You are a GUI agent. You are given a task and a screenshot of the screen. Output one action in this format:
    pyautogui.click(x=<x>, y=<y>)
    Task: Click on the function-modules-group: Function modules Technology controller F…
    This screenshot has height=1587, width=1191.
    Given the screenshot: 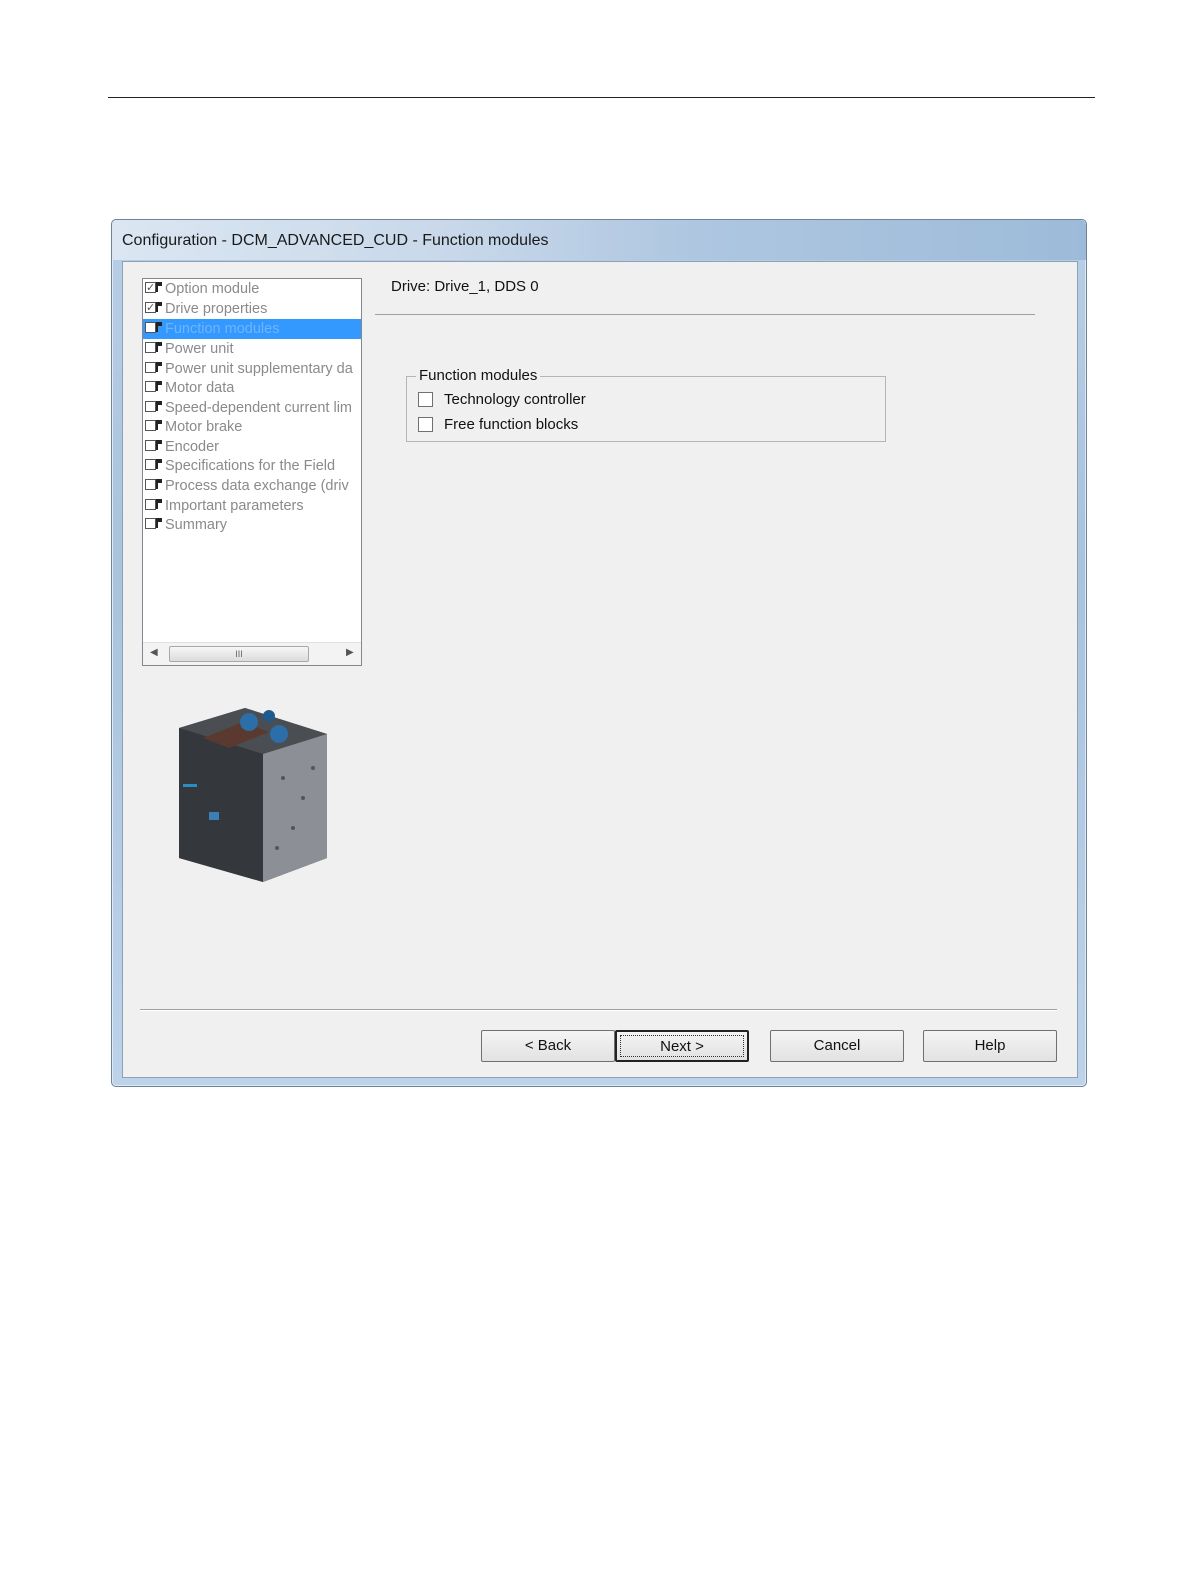 What is the action you would take?
    pyautogui.click(x=646, y=404)
    